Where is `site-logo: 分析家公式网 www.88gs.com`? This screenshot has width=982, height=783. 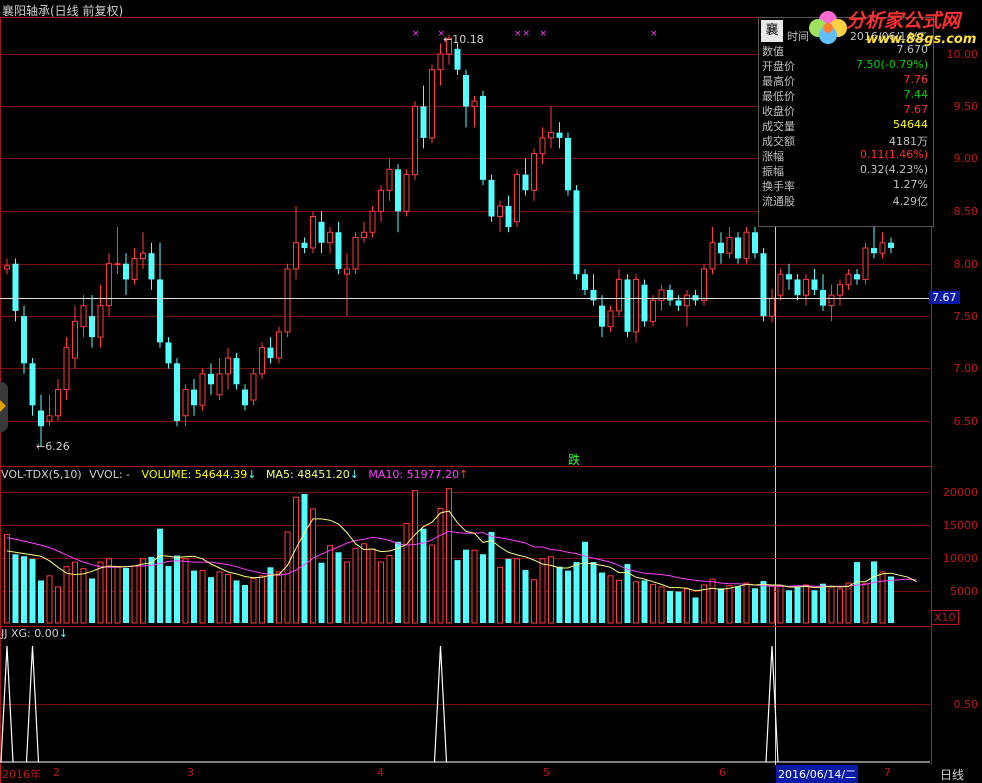 site-logo: 分析家公式网 www.88gs.com is located at coordinates (894, 26).